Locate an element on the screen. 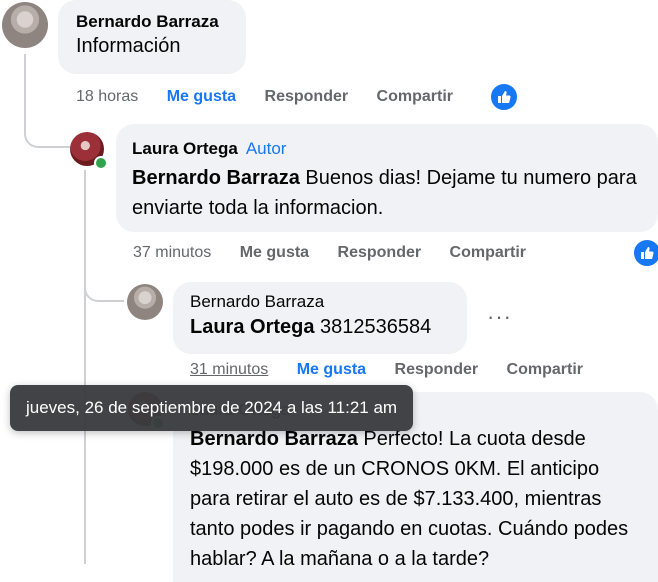 Image resolution: width=658 pixels, height=582 pixels. comment-actions: 31 minutos Me gusta Responder Compartir is located at coordinates (398, 370).